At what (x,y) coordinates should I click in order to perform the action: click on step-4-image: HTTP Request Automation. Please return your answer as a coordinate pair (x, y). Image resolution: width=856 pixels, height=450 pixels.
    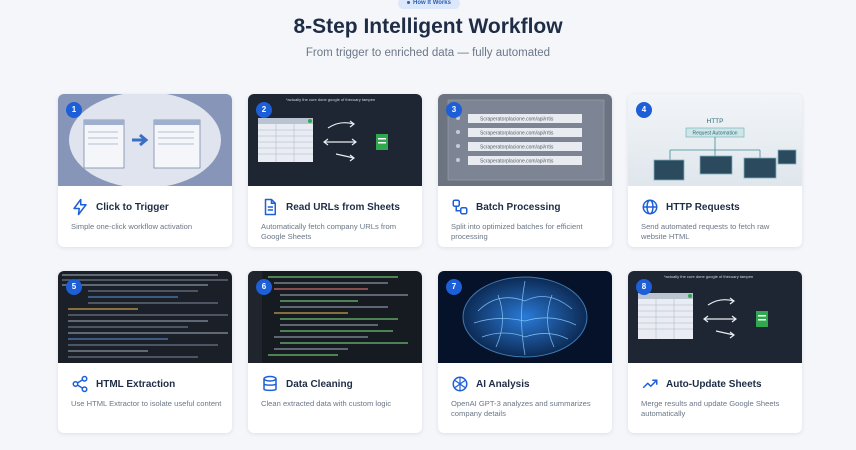
    Looking at the image, I should click on (715, 140).